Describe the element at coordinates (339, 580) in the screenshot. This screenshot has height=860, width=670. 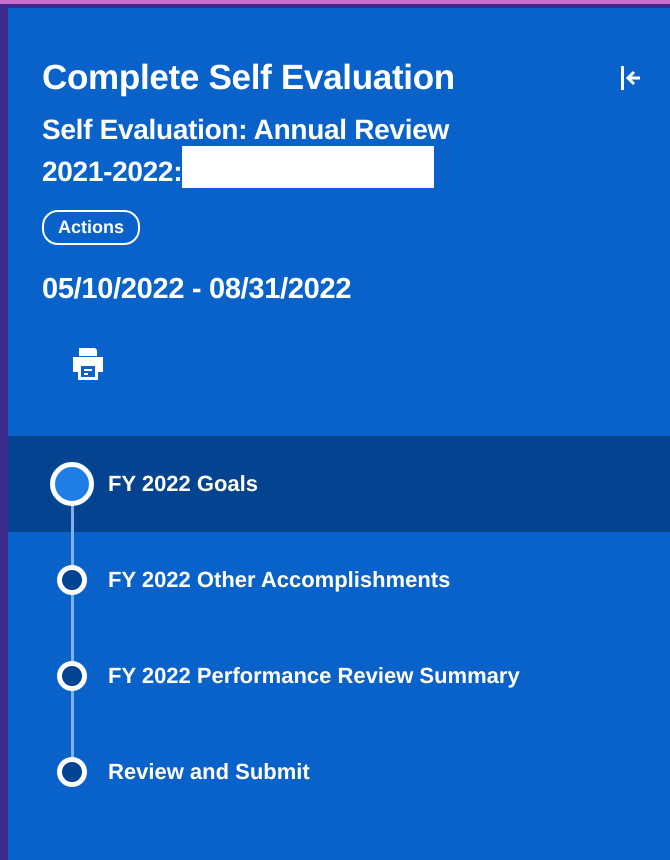
I see `step-item: FY 2022 Other Accomplishments` at that location.